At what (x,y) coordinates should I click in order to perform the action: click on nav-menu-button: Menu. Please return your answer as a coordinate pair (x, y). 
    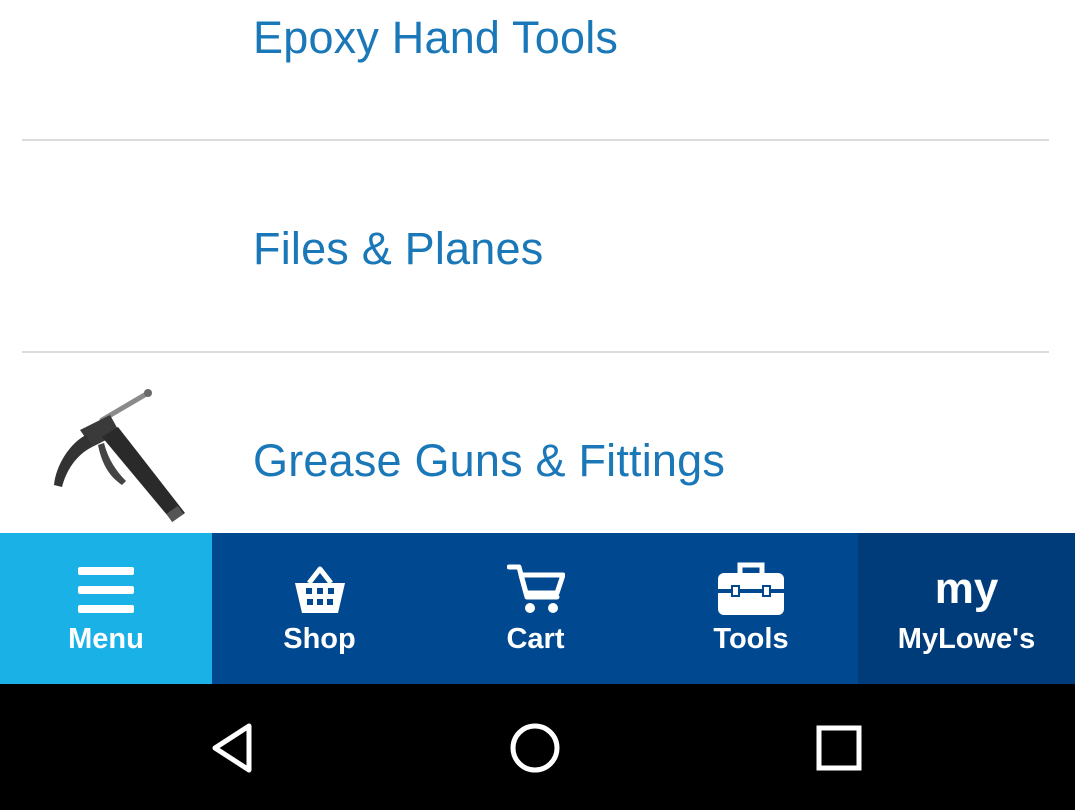
    Looking at the image, I should click on (106, 608).